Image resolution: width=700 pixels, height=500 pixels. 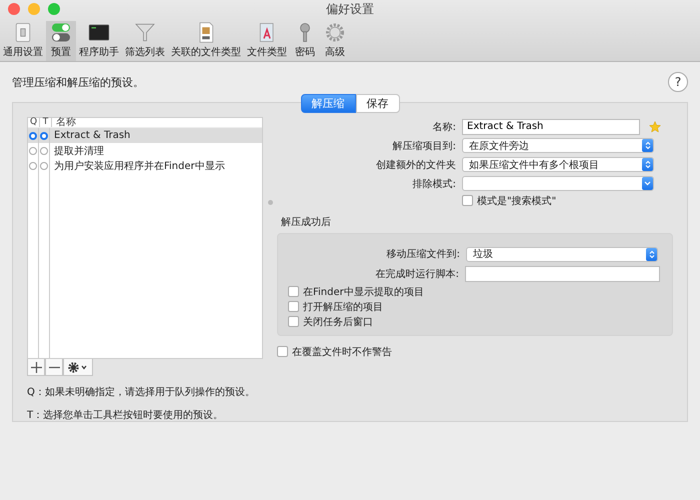 What do you see at coordinates (145, 32) in the screenshot?
I see `funnel-icon` at bounding box center [145, 32].